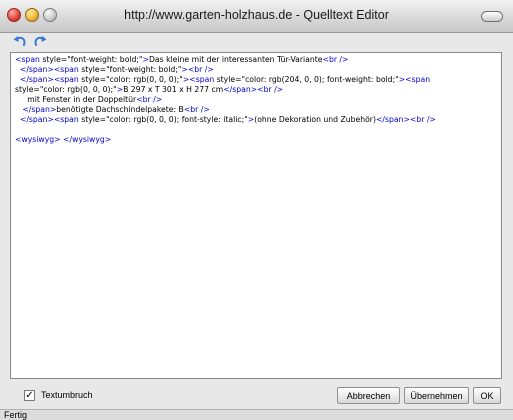  Describe the element at coordinates (256, 130) in the screenshot. I see `source-line` at that location.